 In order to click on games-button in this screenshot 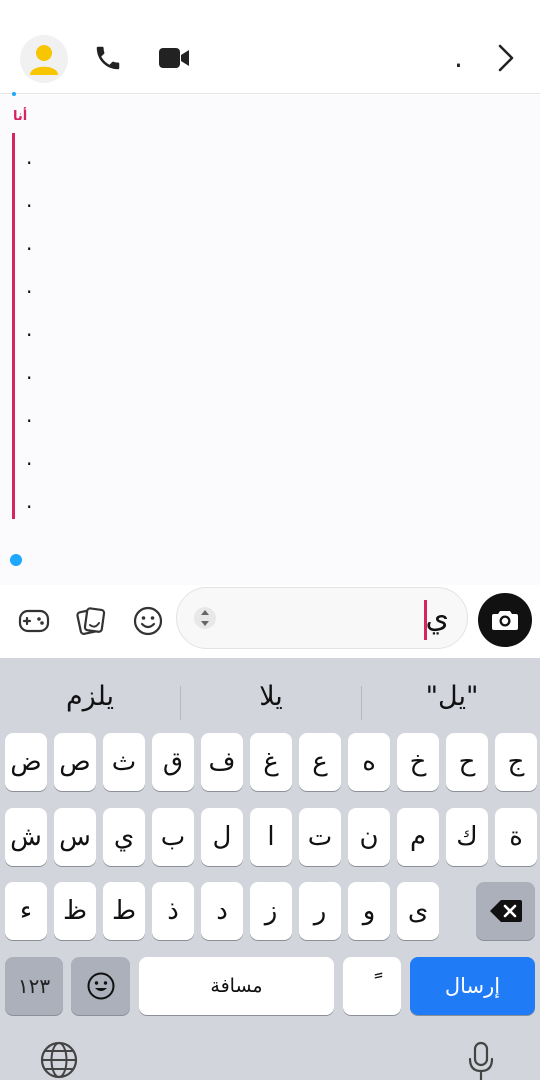, I will do `click(34, 621)`.